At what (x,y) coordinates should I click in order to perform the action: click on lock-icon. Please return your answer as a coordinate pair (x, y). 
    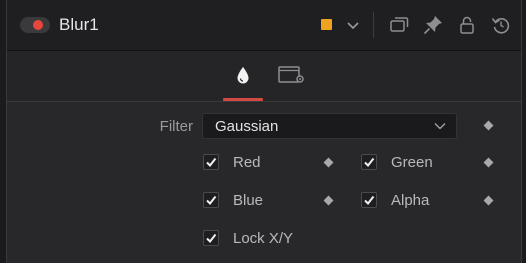
    Looking at the image, I should click on (467, 25).